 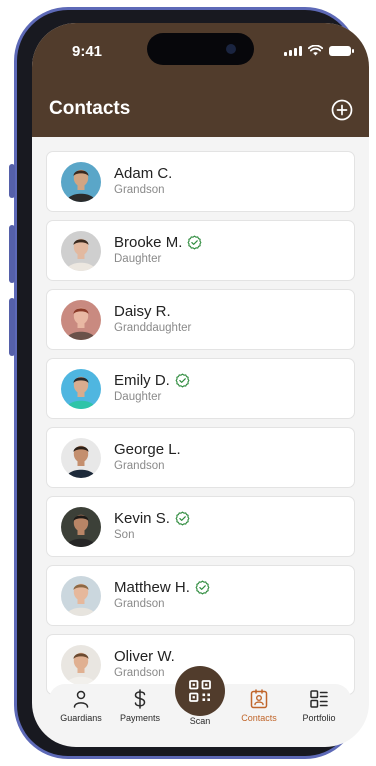 I want to click on nav-portfolio: Portfolio, so click(x=319, y=705).